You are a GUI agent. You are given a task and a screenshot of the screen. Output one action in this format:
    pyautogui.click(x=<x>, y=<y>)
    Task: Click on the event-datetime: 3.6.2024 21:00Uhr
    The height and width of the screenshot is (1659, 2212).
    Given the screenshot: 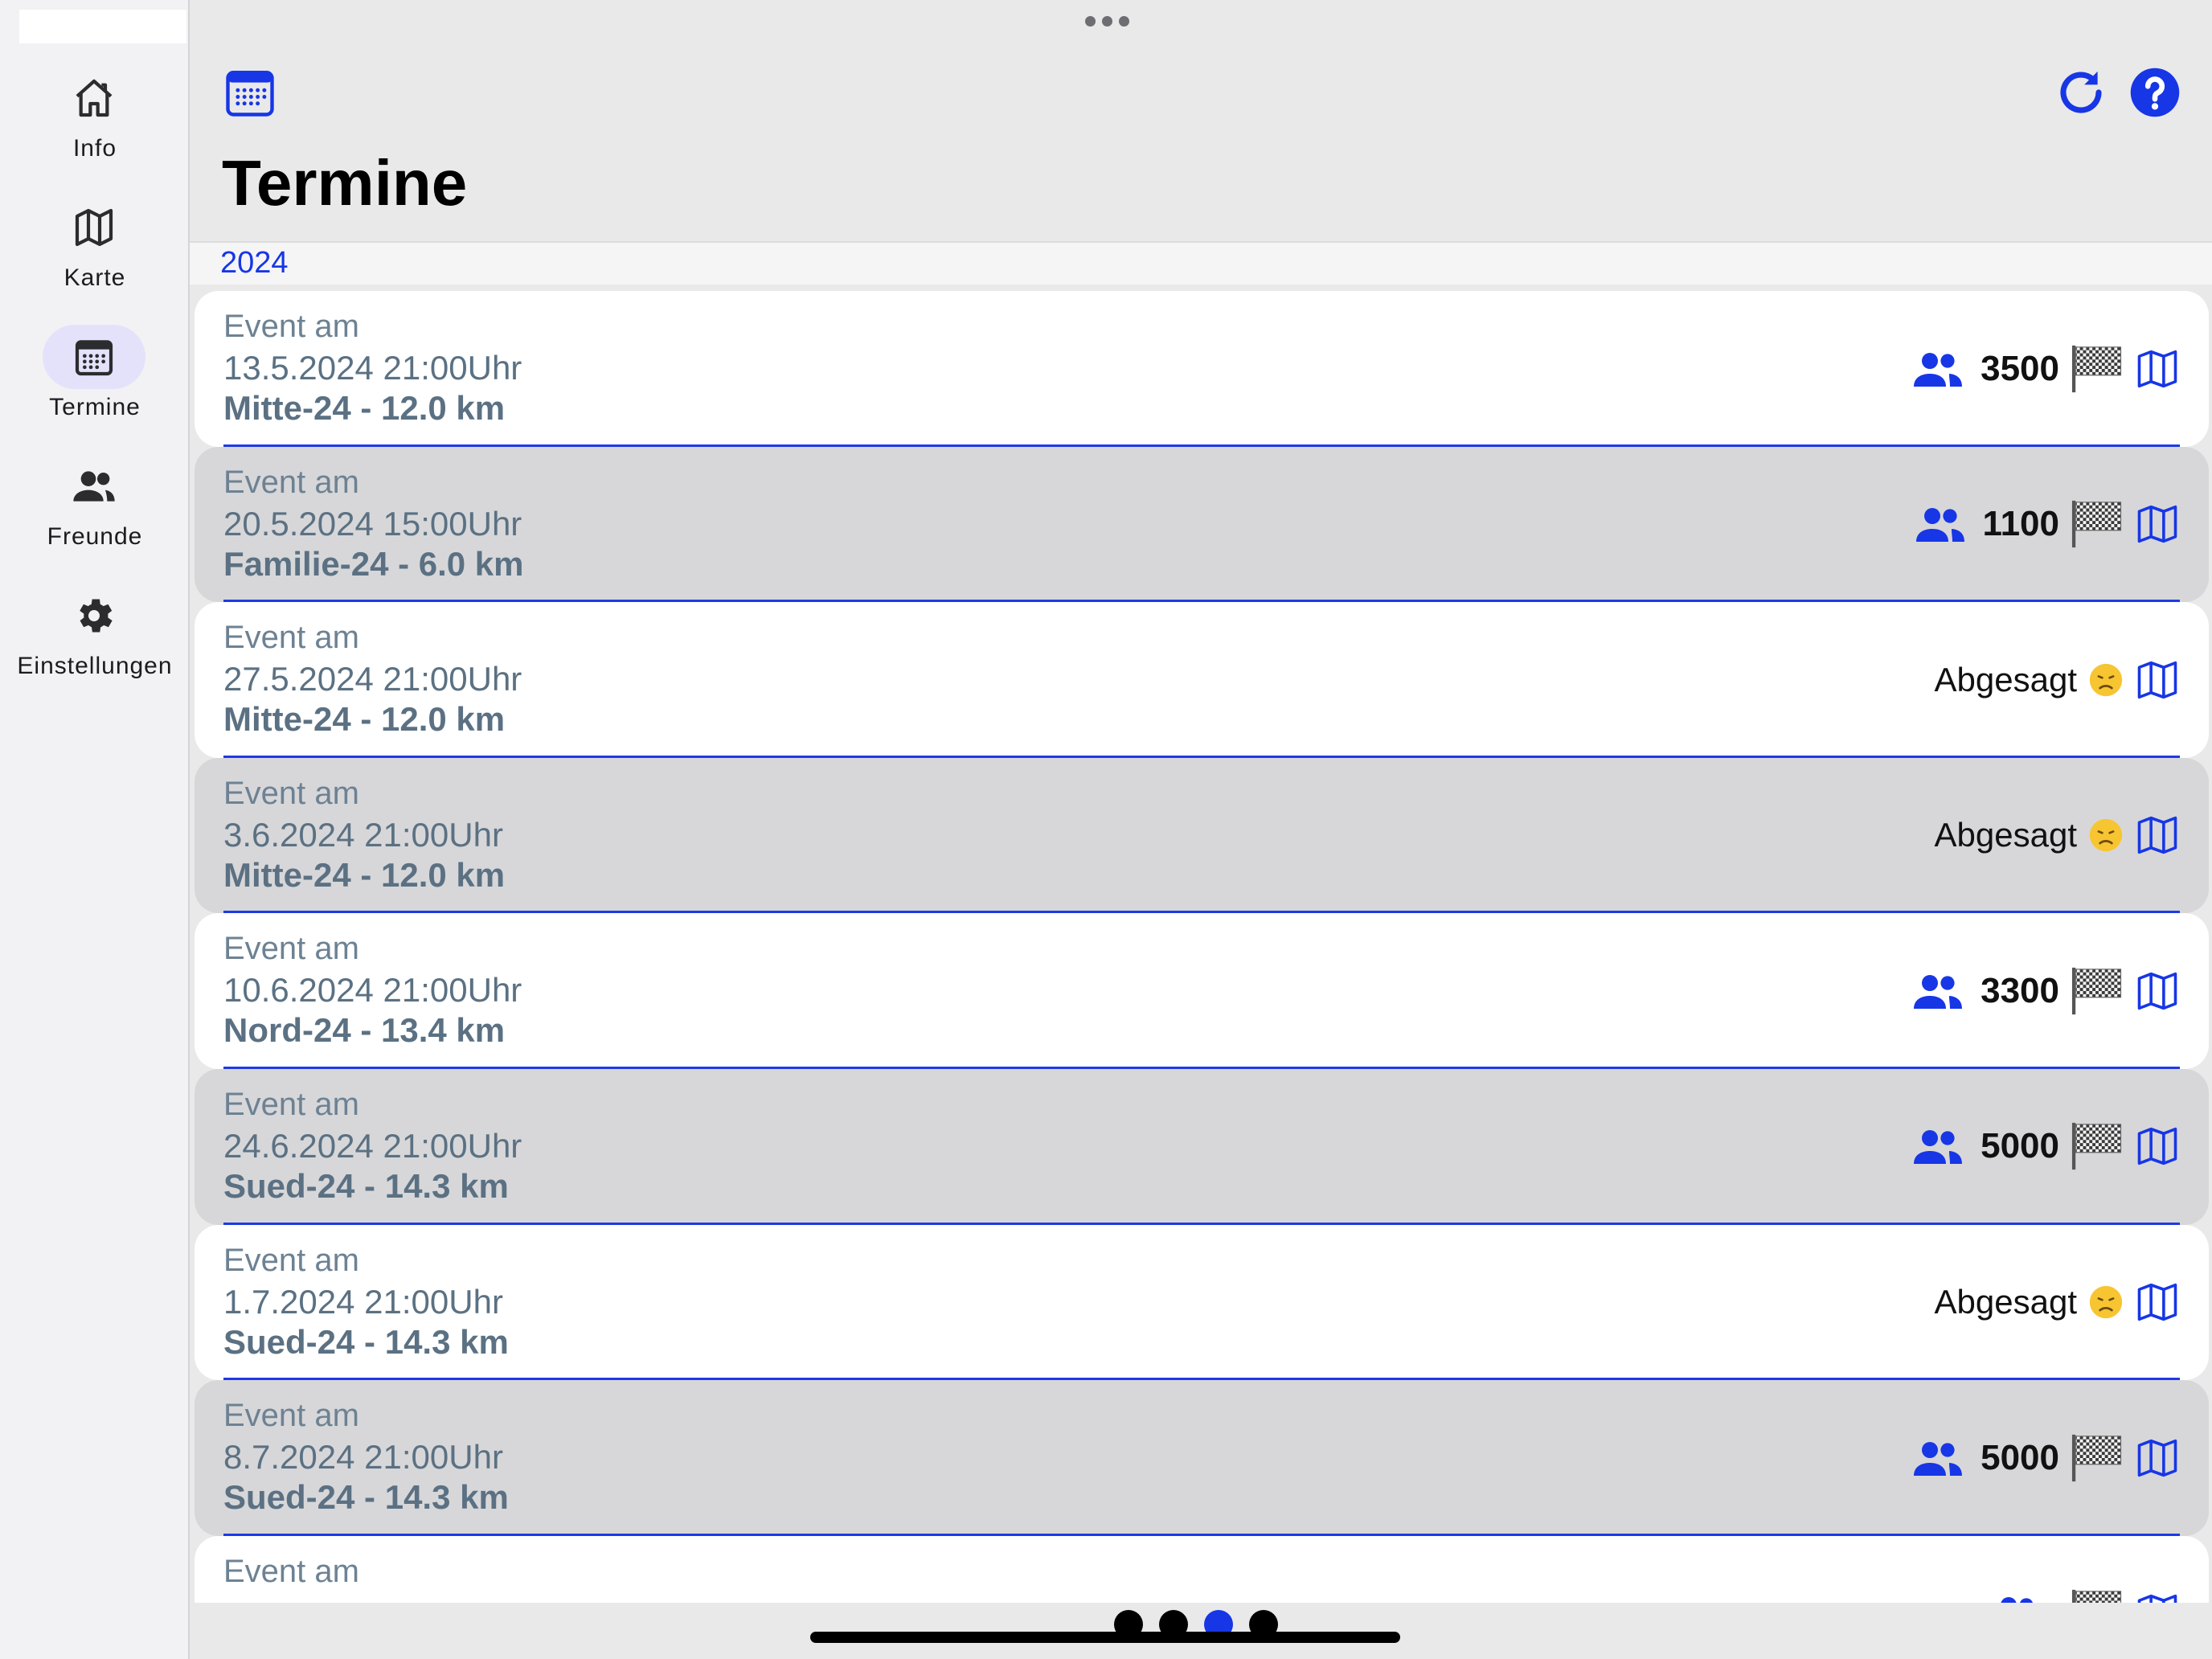 What is the action you would take?
    pyautogui.click(x=363, y=834)
    